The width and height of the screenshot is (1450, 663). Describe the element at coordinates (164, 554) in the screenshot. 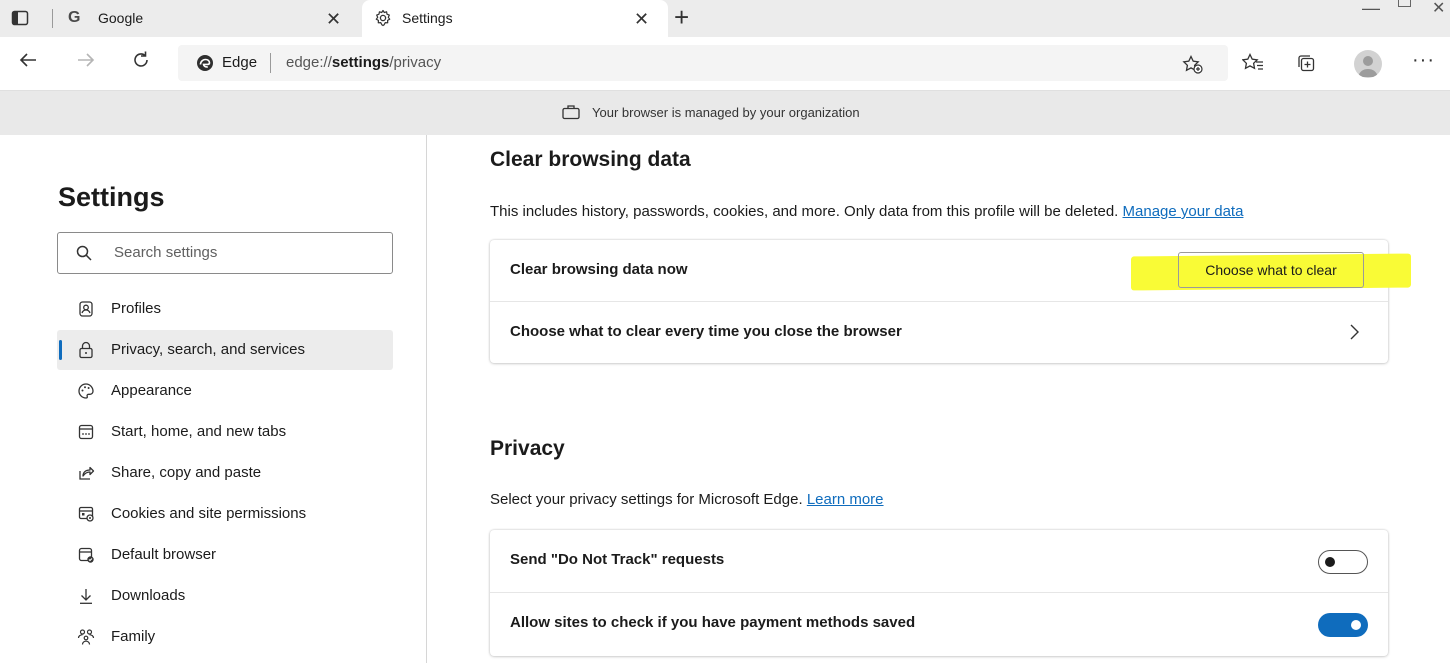

I see `sidebar-item-label: Default browser` at that location.